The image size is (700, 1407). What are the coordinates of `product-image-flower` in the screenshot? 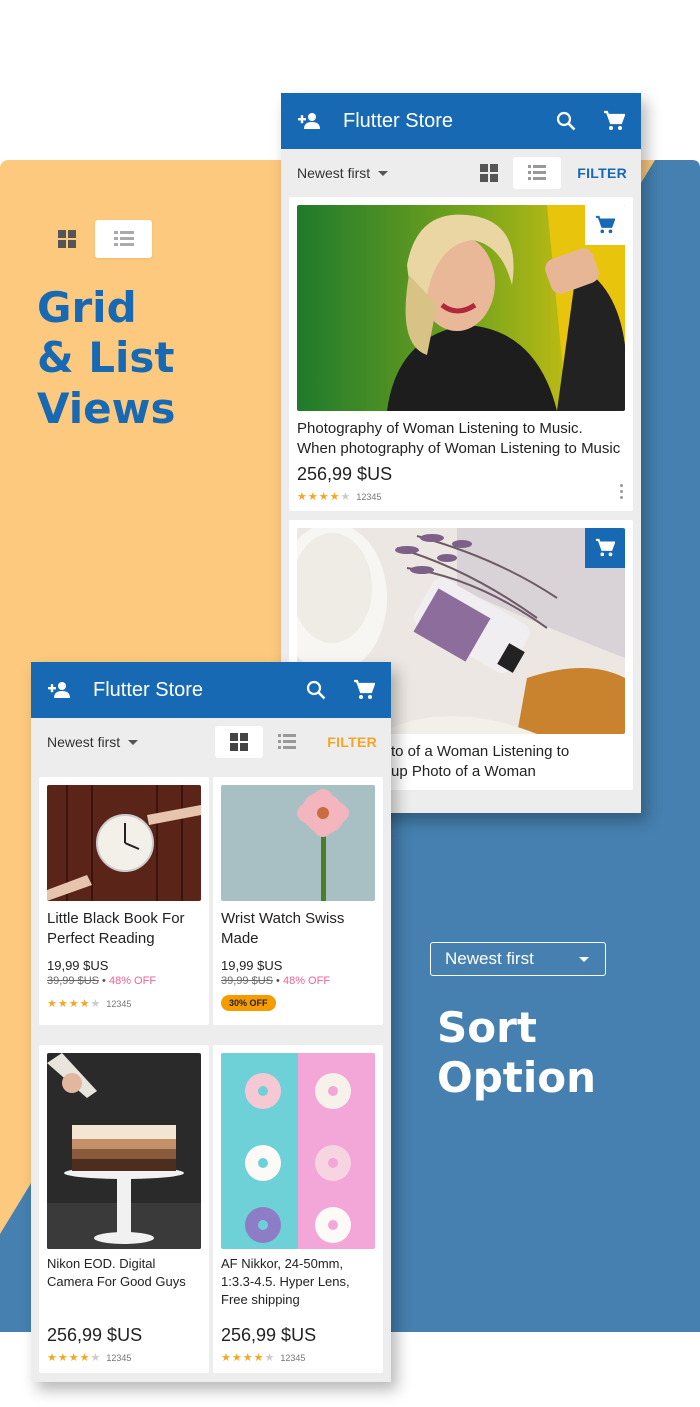 It's located at (298, 843).